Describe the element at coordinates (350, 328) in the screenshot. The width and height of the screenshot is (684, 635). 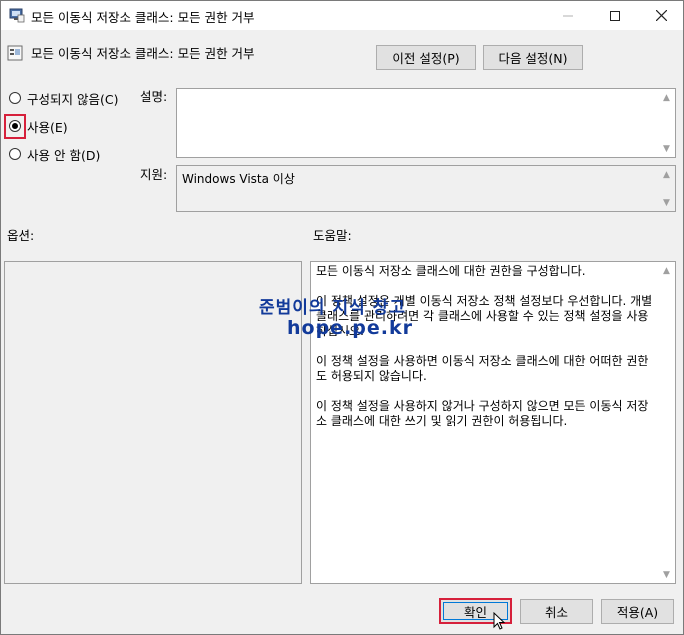
I see `watermark-line2: hope.pe.kr` at that location.